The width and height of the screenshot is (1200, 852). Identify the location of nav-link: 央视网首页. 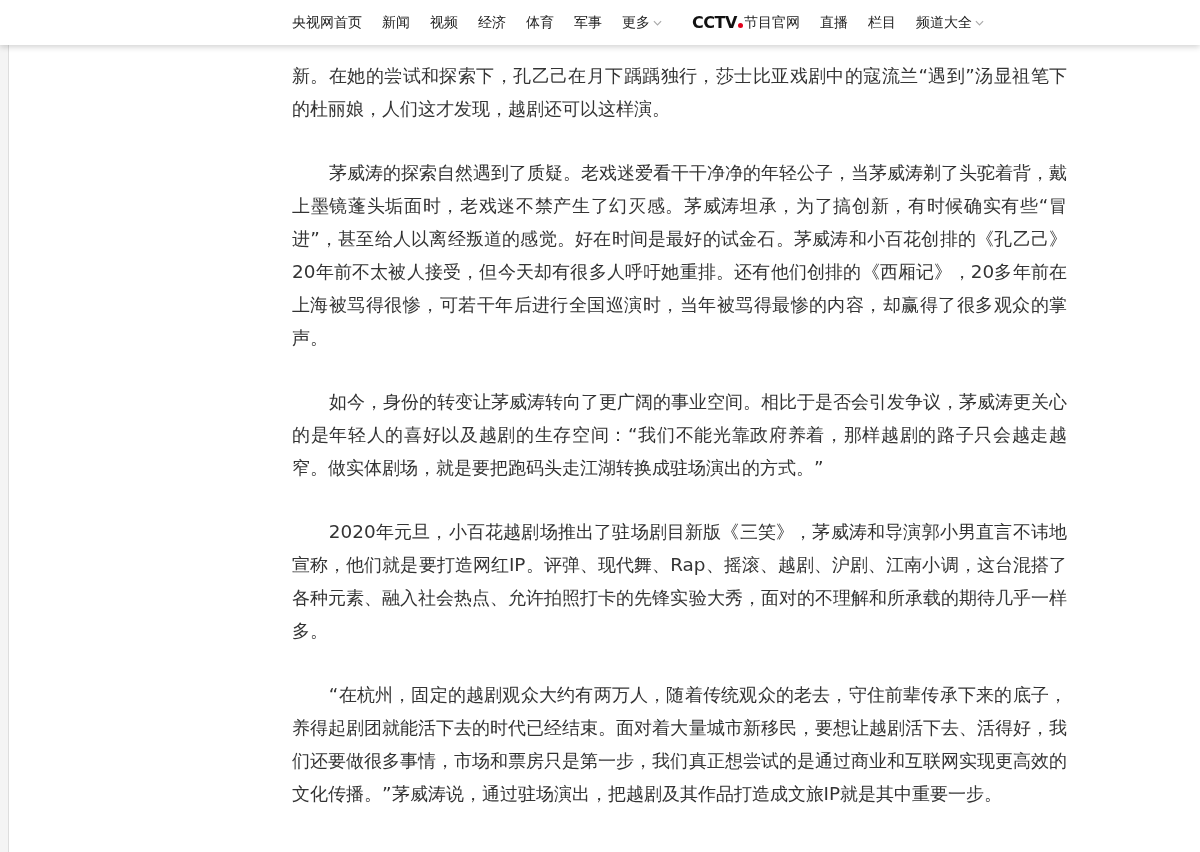
(327, 22).